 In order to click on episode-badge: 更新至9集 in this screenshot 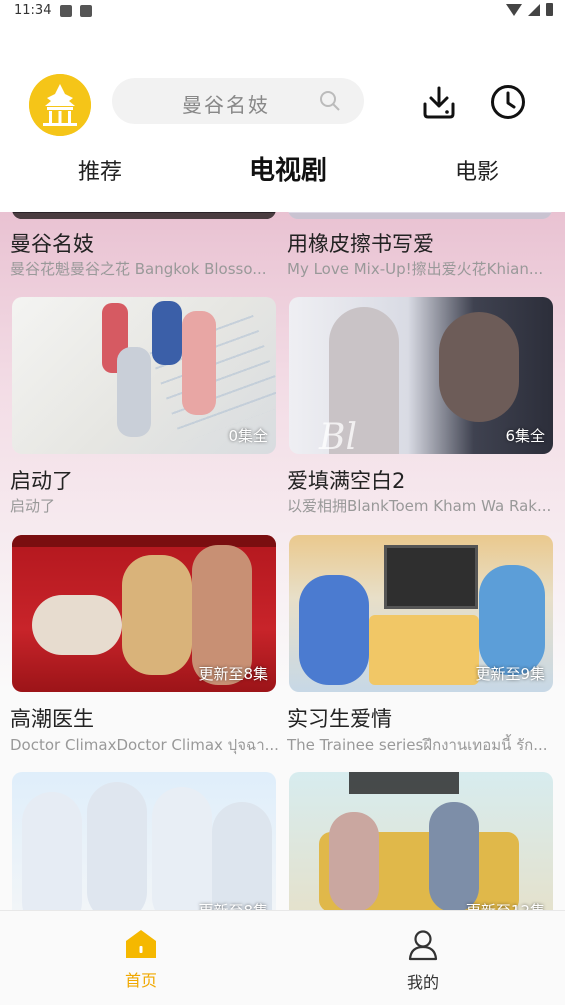, I will do `click(510, 674)`.